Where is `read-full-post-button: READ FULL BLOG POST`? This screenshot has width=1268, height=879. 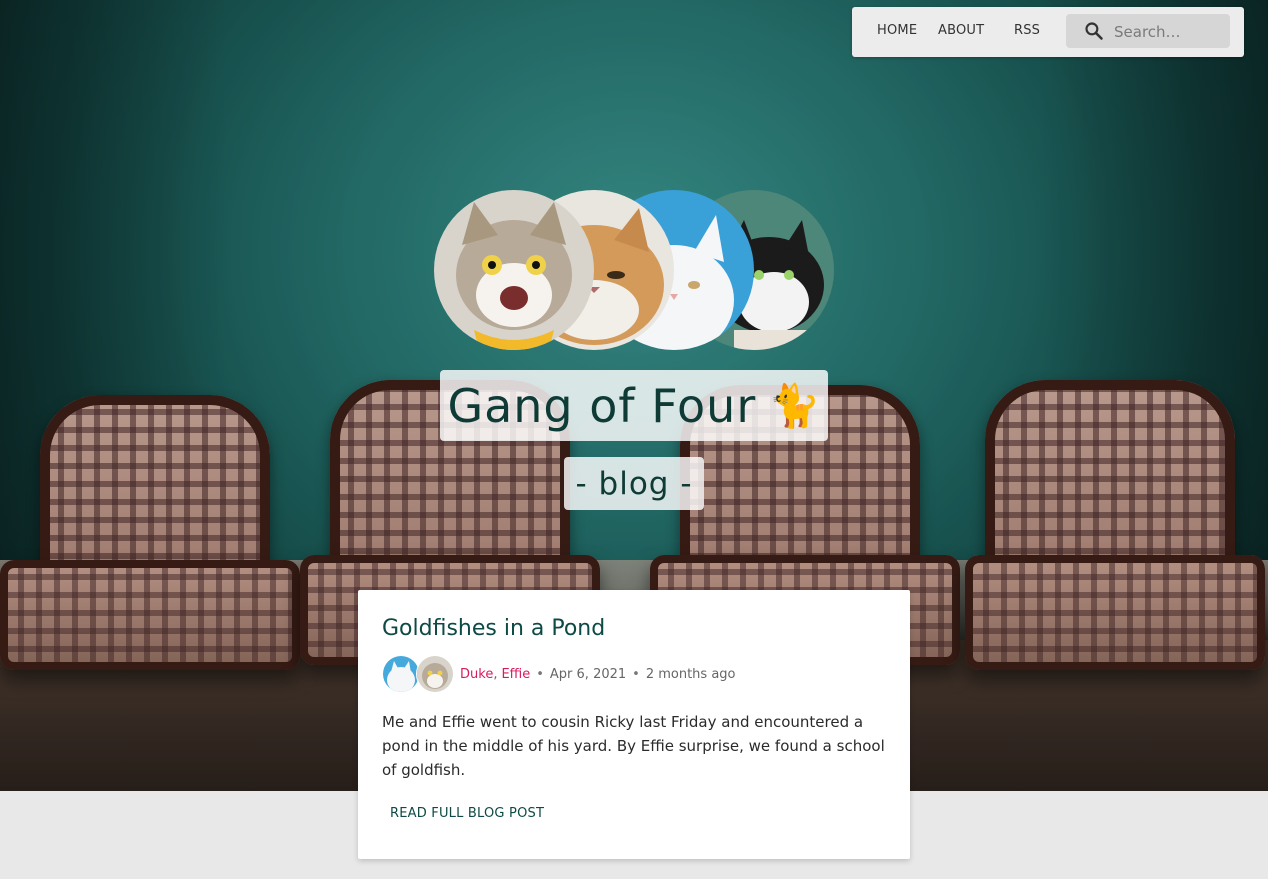 read-full-post-button: READ FULL BLOG POST is located at coordinates (467, 813).